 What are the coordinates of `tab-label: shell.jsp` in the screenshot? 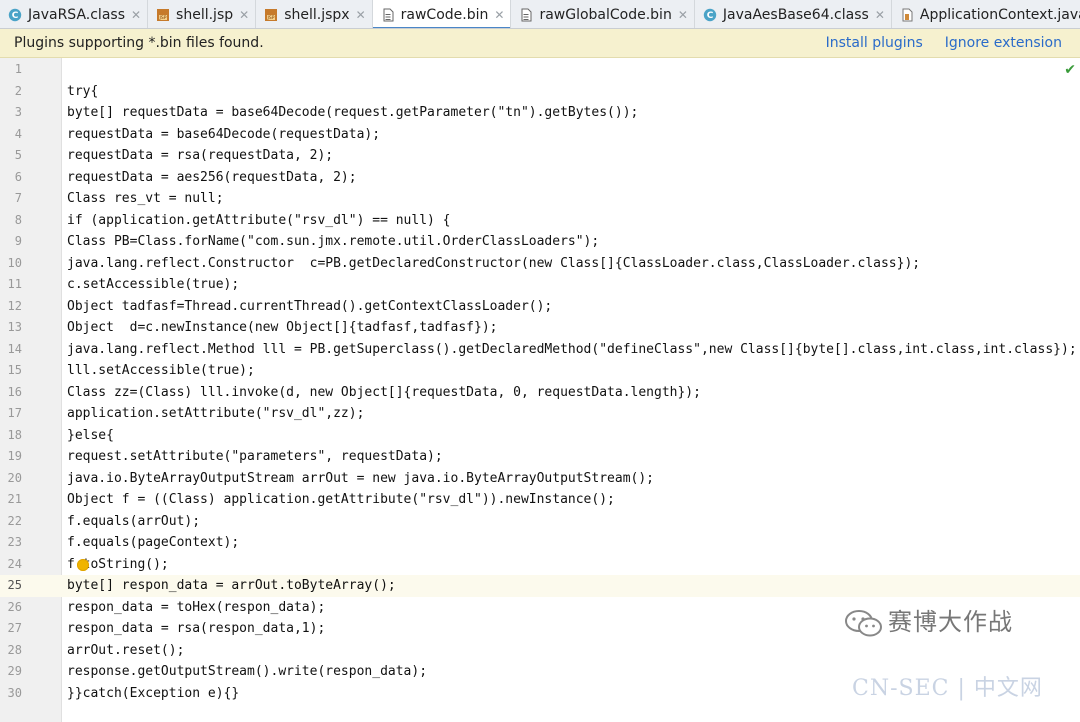 It's located at (205, 14).